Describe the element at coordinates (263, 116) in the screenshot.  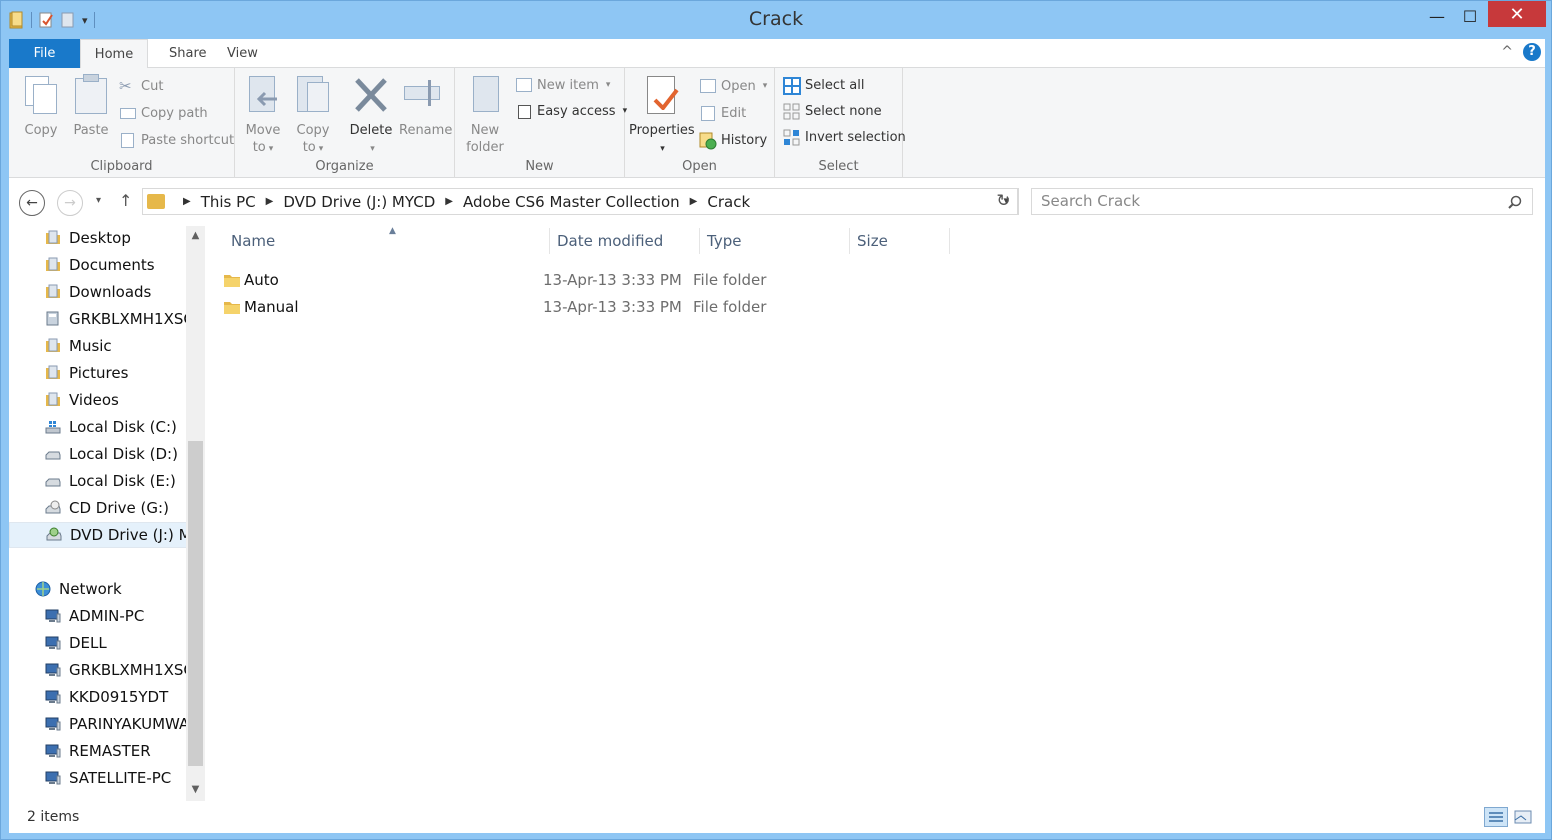
I see `move-to-button: Move to ▾` at that location.